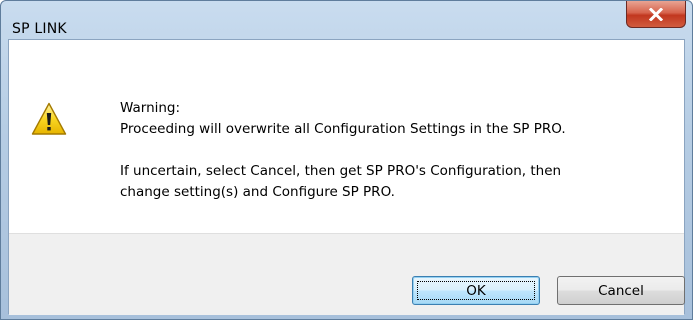 This screenshot has width=699, height=326. What do you see at coordinates (346, 20) in the screenshot?
I see `title-bar: SP LINK` at bounding box center [346, 20].